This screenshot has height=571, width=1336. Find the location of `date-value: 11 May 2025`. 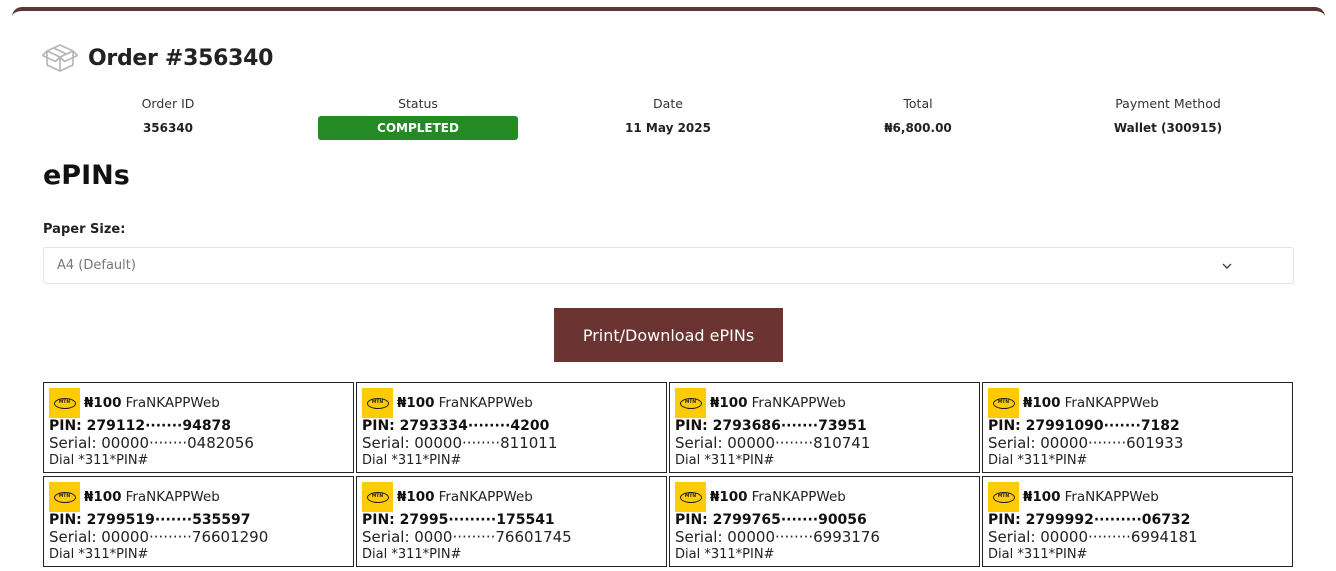

date-value: 11 May 2025 is located at coordinates (668, 128).